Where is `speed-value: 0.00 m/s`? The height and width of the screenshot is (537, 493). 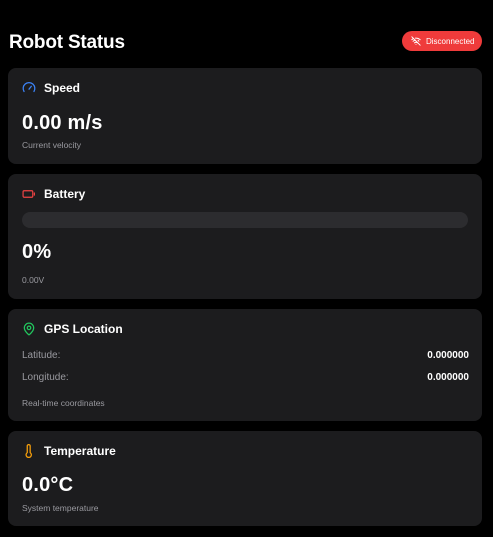 speed-value: 0.00 m/s is located at coordinates (62, 123).